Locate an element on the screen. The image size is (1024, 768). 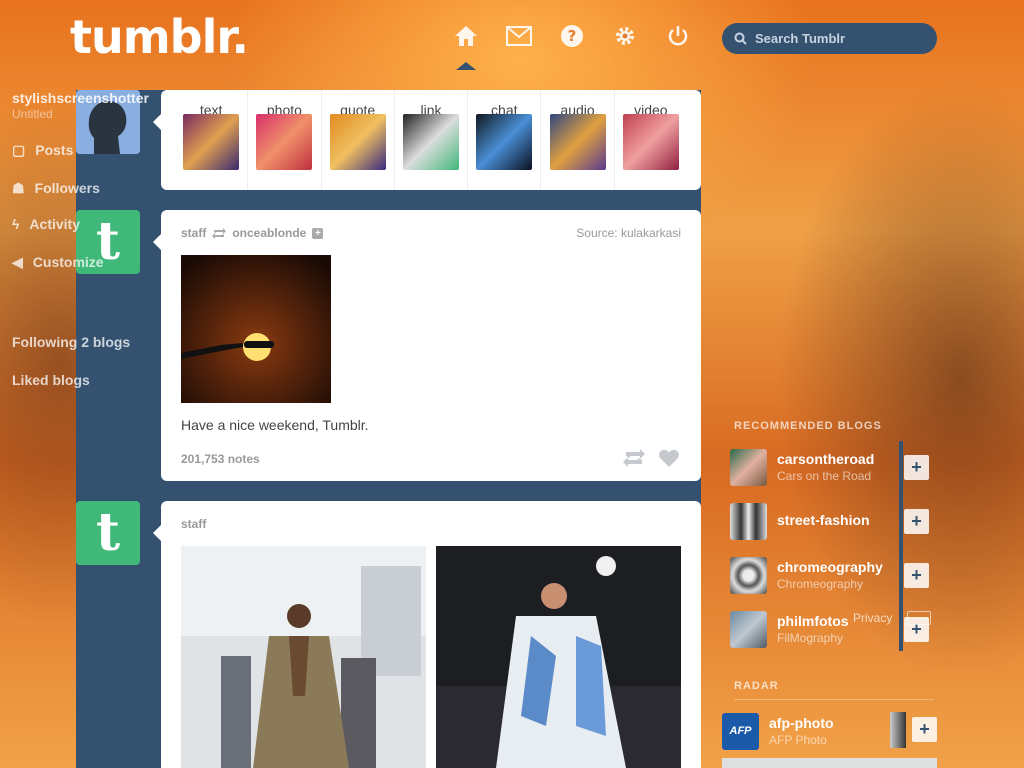
post-source: Source: kulakarkasi is located at coordinates (628, 233).